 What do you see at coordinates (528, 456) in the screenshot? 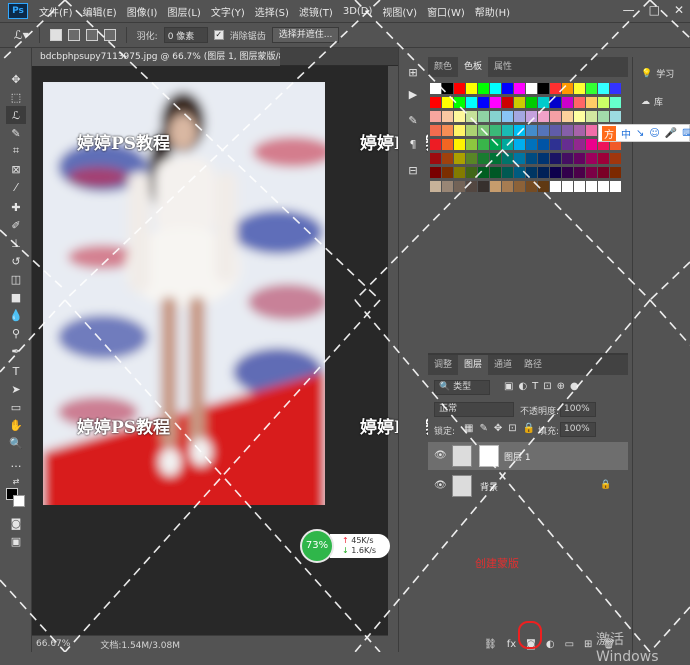
I see `layer-row-layer1: 👁 图层 1` at bounding box center [528, 456].